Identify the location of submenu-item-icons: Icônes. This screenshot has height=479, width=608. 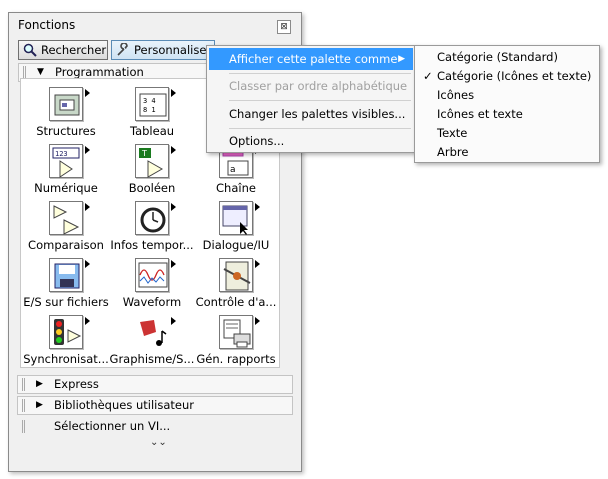
(507, 95).